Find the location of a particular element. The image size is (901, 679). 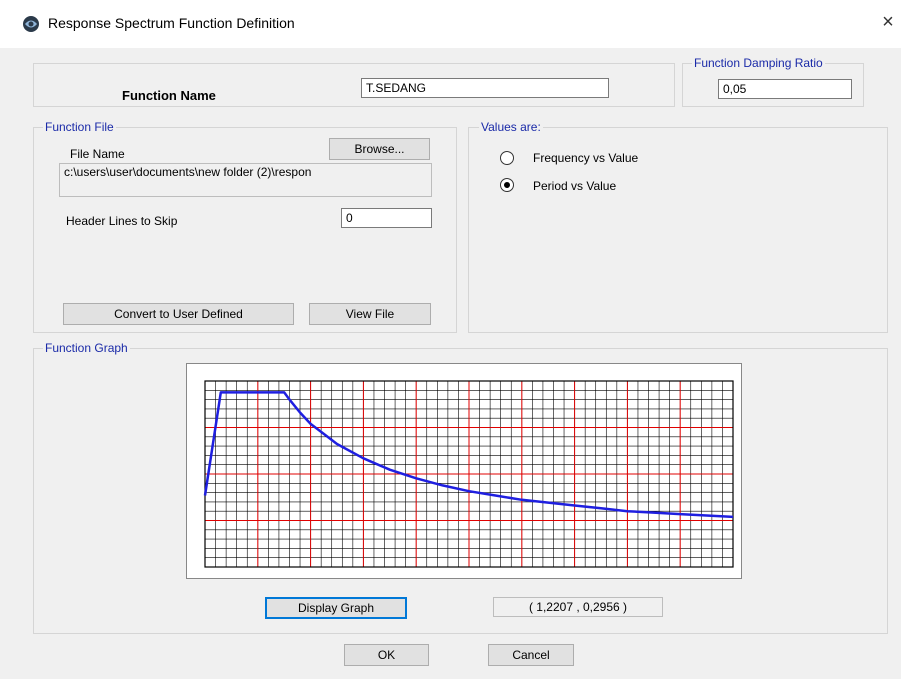

header-lines-label: Header Lines to Skip is located at coordinates (122, 221).